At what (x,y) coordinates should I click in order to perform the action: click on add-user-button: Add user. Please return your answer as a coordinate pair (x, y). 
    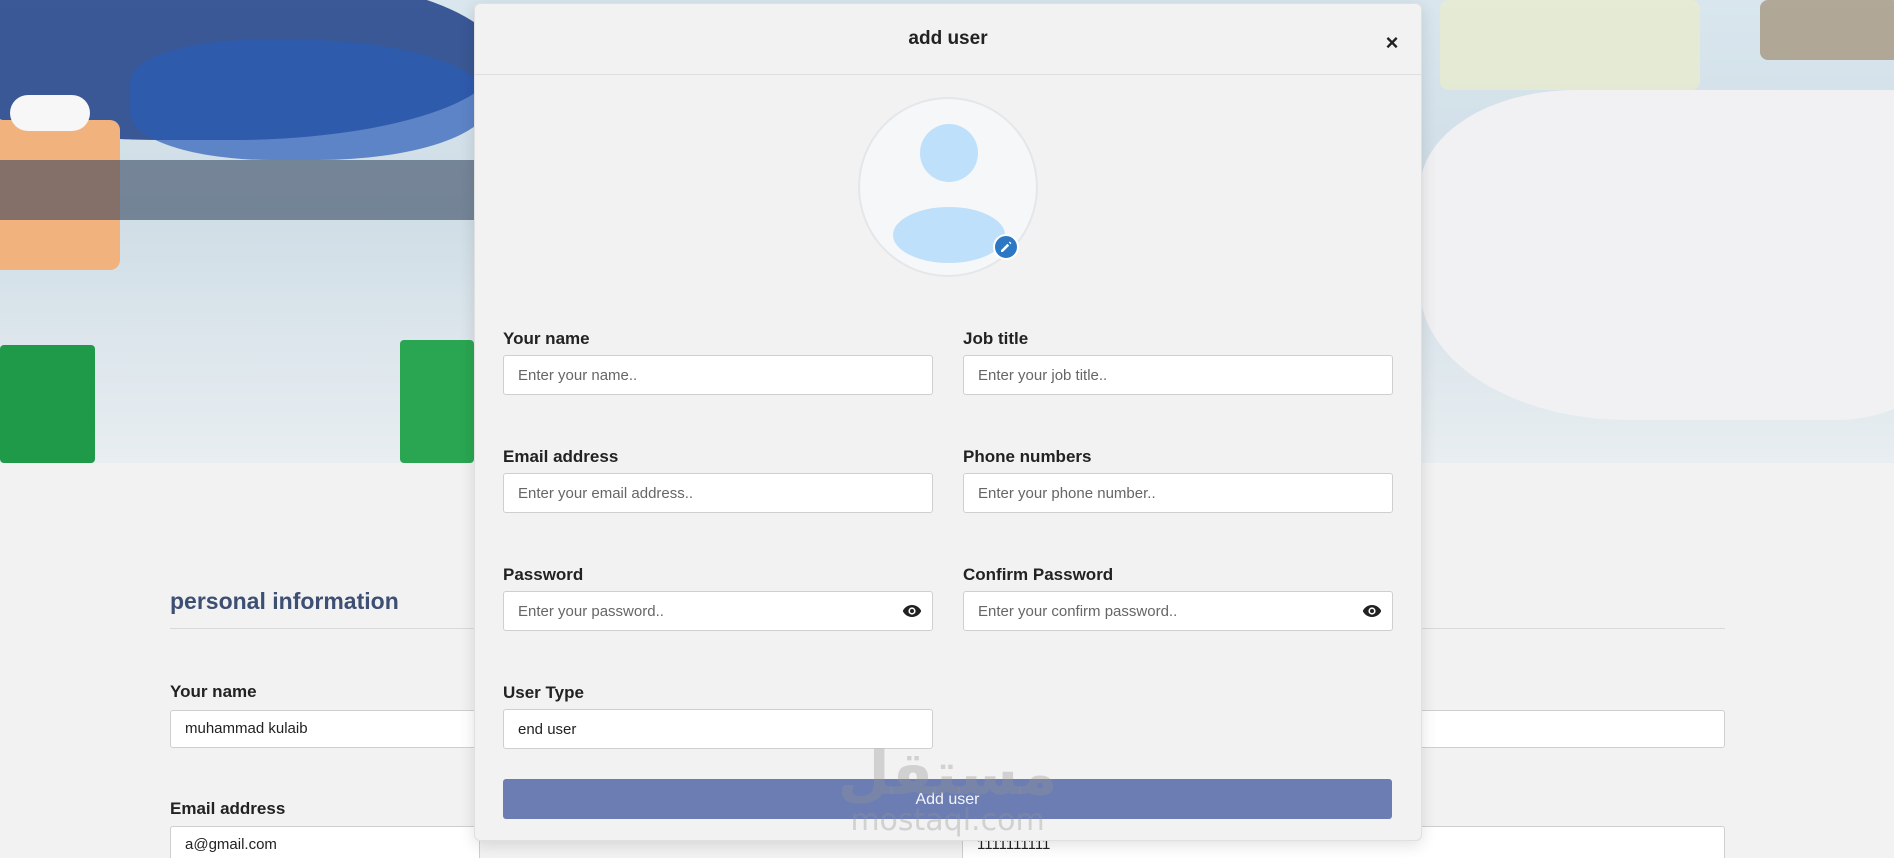
    Looking at the image, I should click on (947, 799).